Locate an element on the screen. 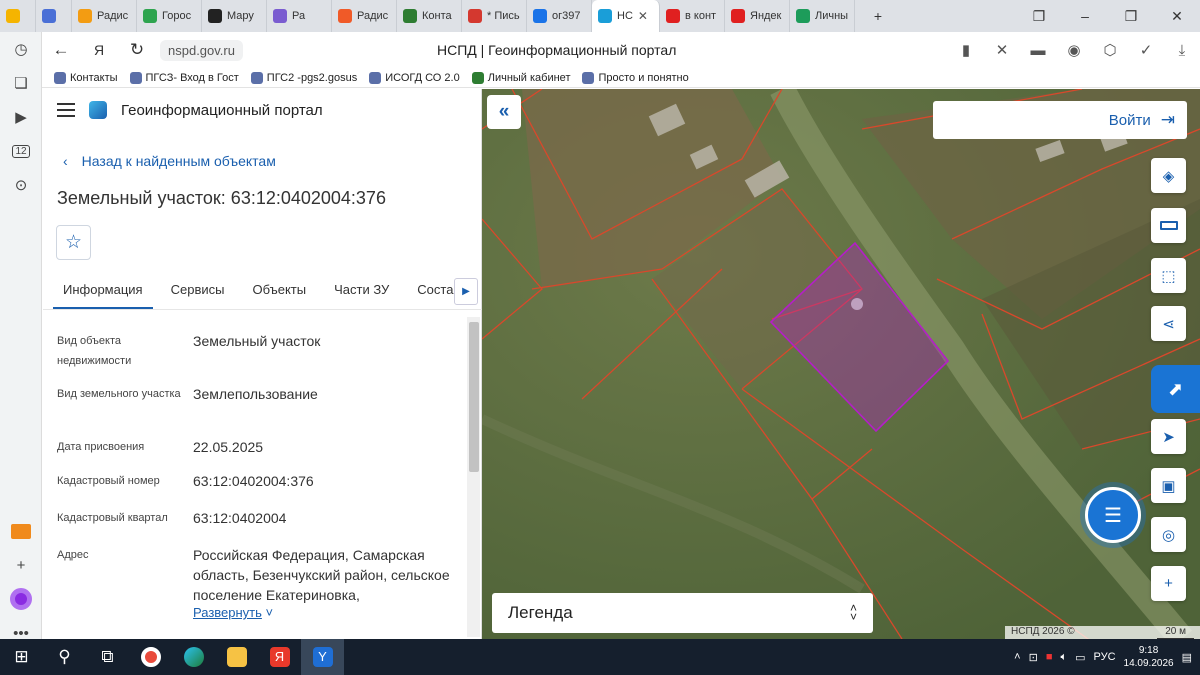  extension-icon: ✕ is located at coordinates (1002, 50).